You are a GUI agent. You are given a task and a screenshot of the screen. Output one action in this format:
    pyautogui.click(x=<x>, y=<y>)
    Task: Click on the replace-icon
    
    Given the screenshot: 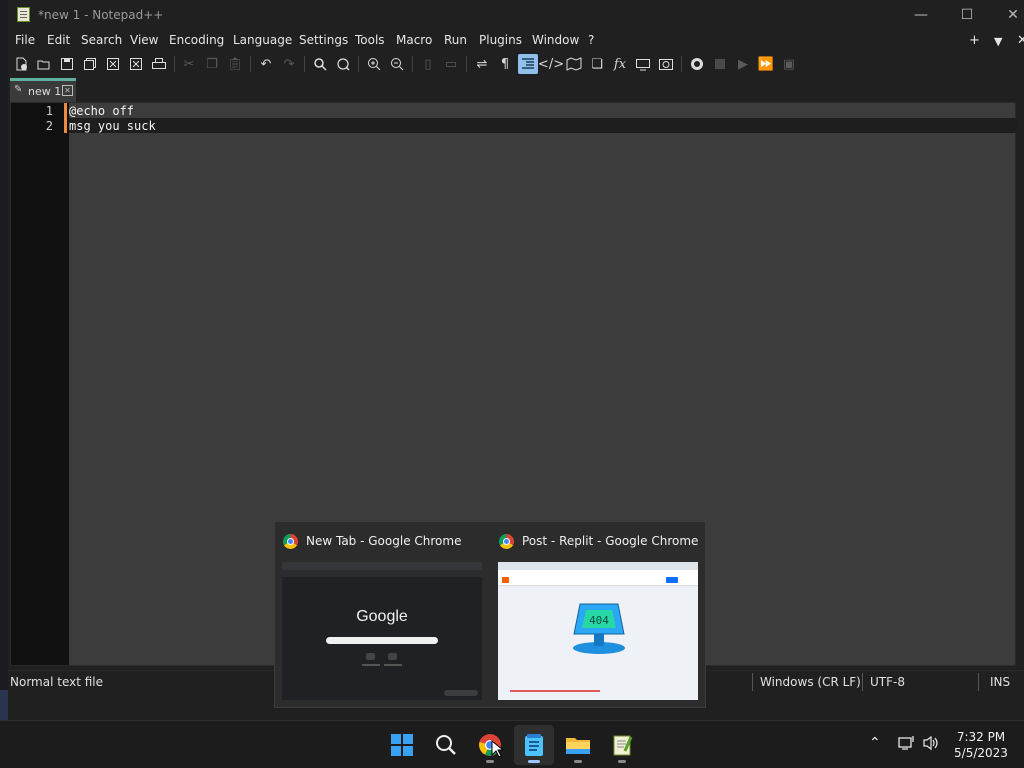 What is the action you would take?
    pyautogui.click(x=343, y=64)
    